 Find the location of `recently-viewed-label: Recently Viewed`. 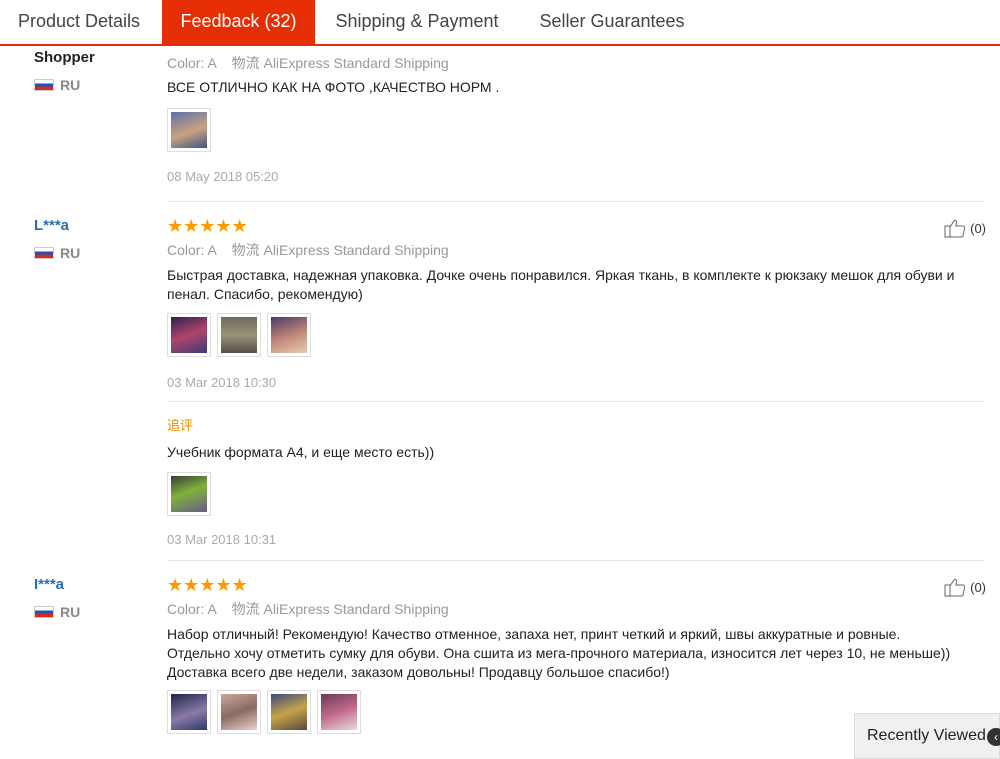

recently-viewed-label: Recently Viewed is located at coordinates (926, 735).